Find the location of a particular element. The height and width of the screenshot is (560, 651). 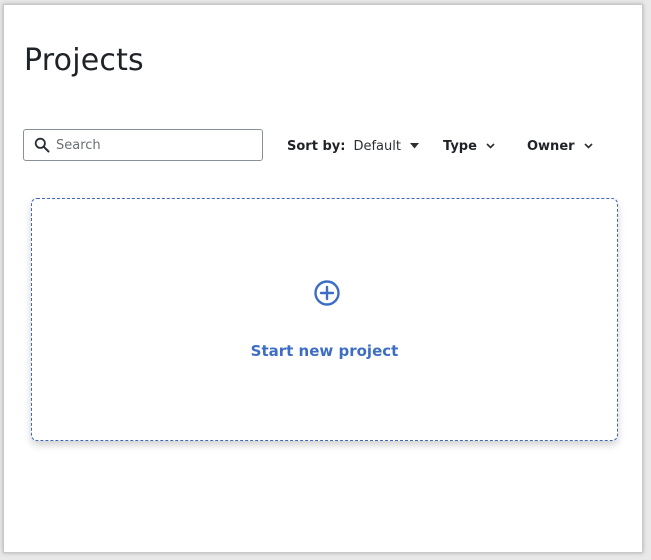

owner-label: Owner is located at coordinates (551, 146).